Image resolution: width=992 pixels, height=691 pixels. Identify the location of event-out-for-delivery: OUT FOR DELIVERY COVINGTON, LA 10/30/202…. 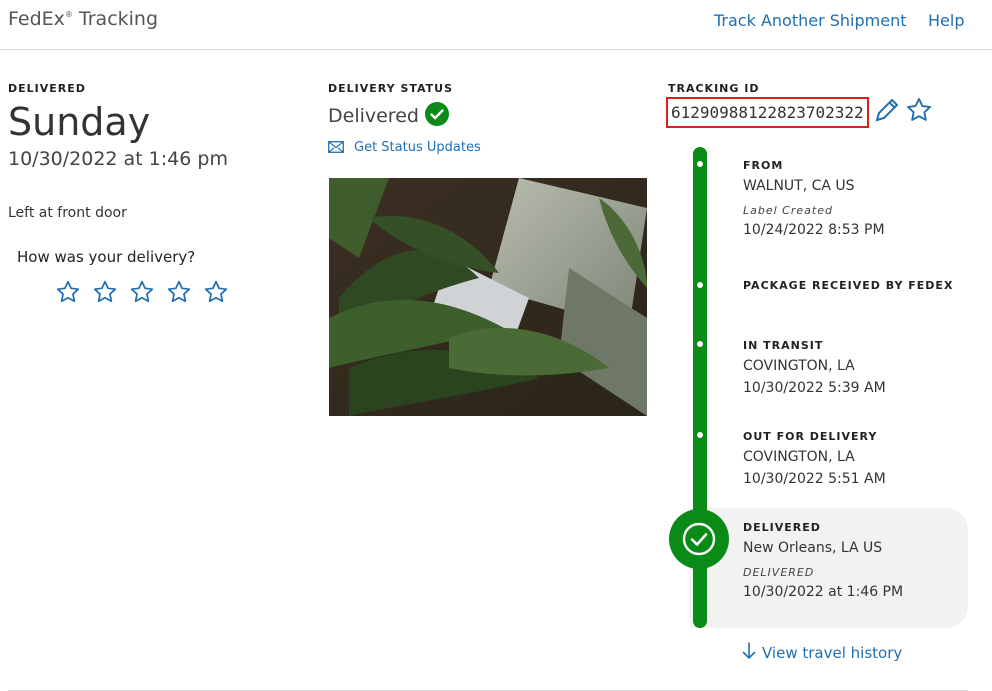
(814, 458).